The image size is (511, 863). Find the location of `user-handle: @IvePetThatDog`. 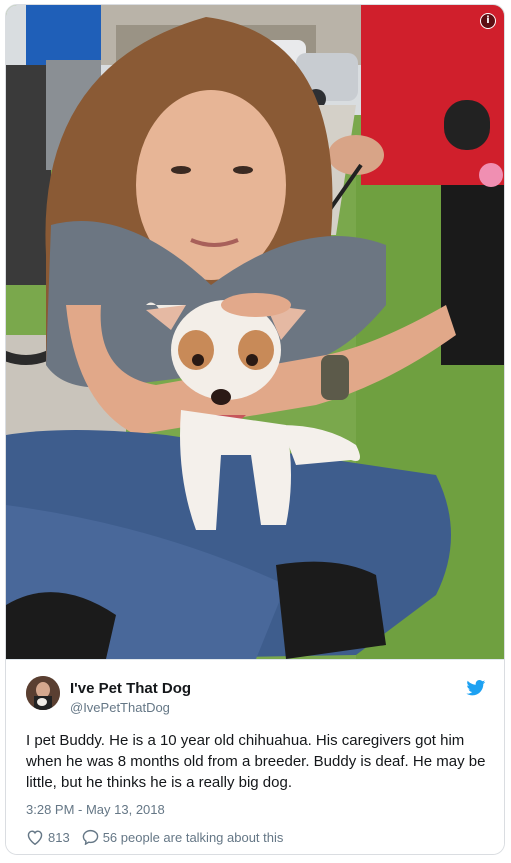

user-handle: @IvePetThatDog is located at coordinates (120, 707).